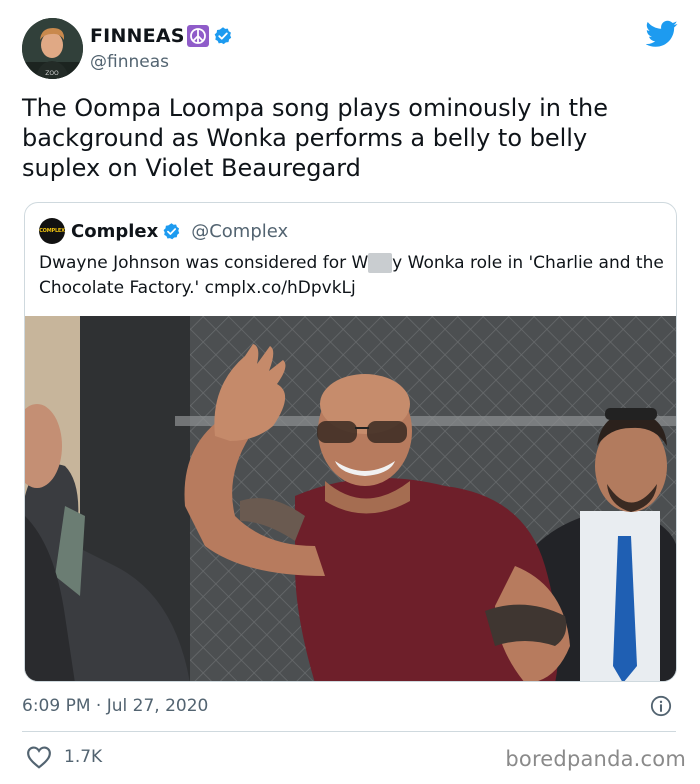  I want to click on quoted-text-part1: Dwayne Johnson was considered for W, so click(203, 263).